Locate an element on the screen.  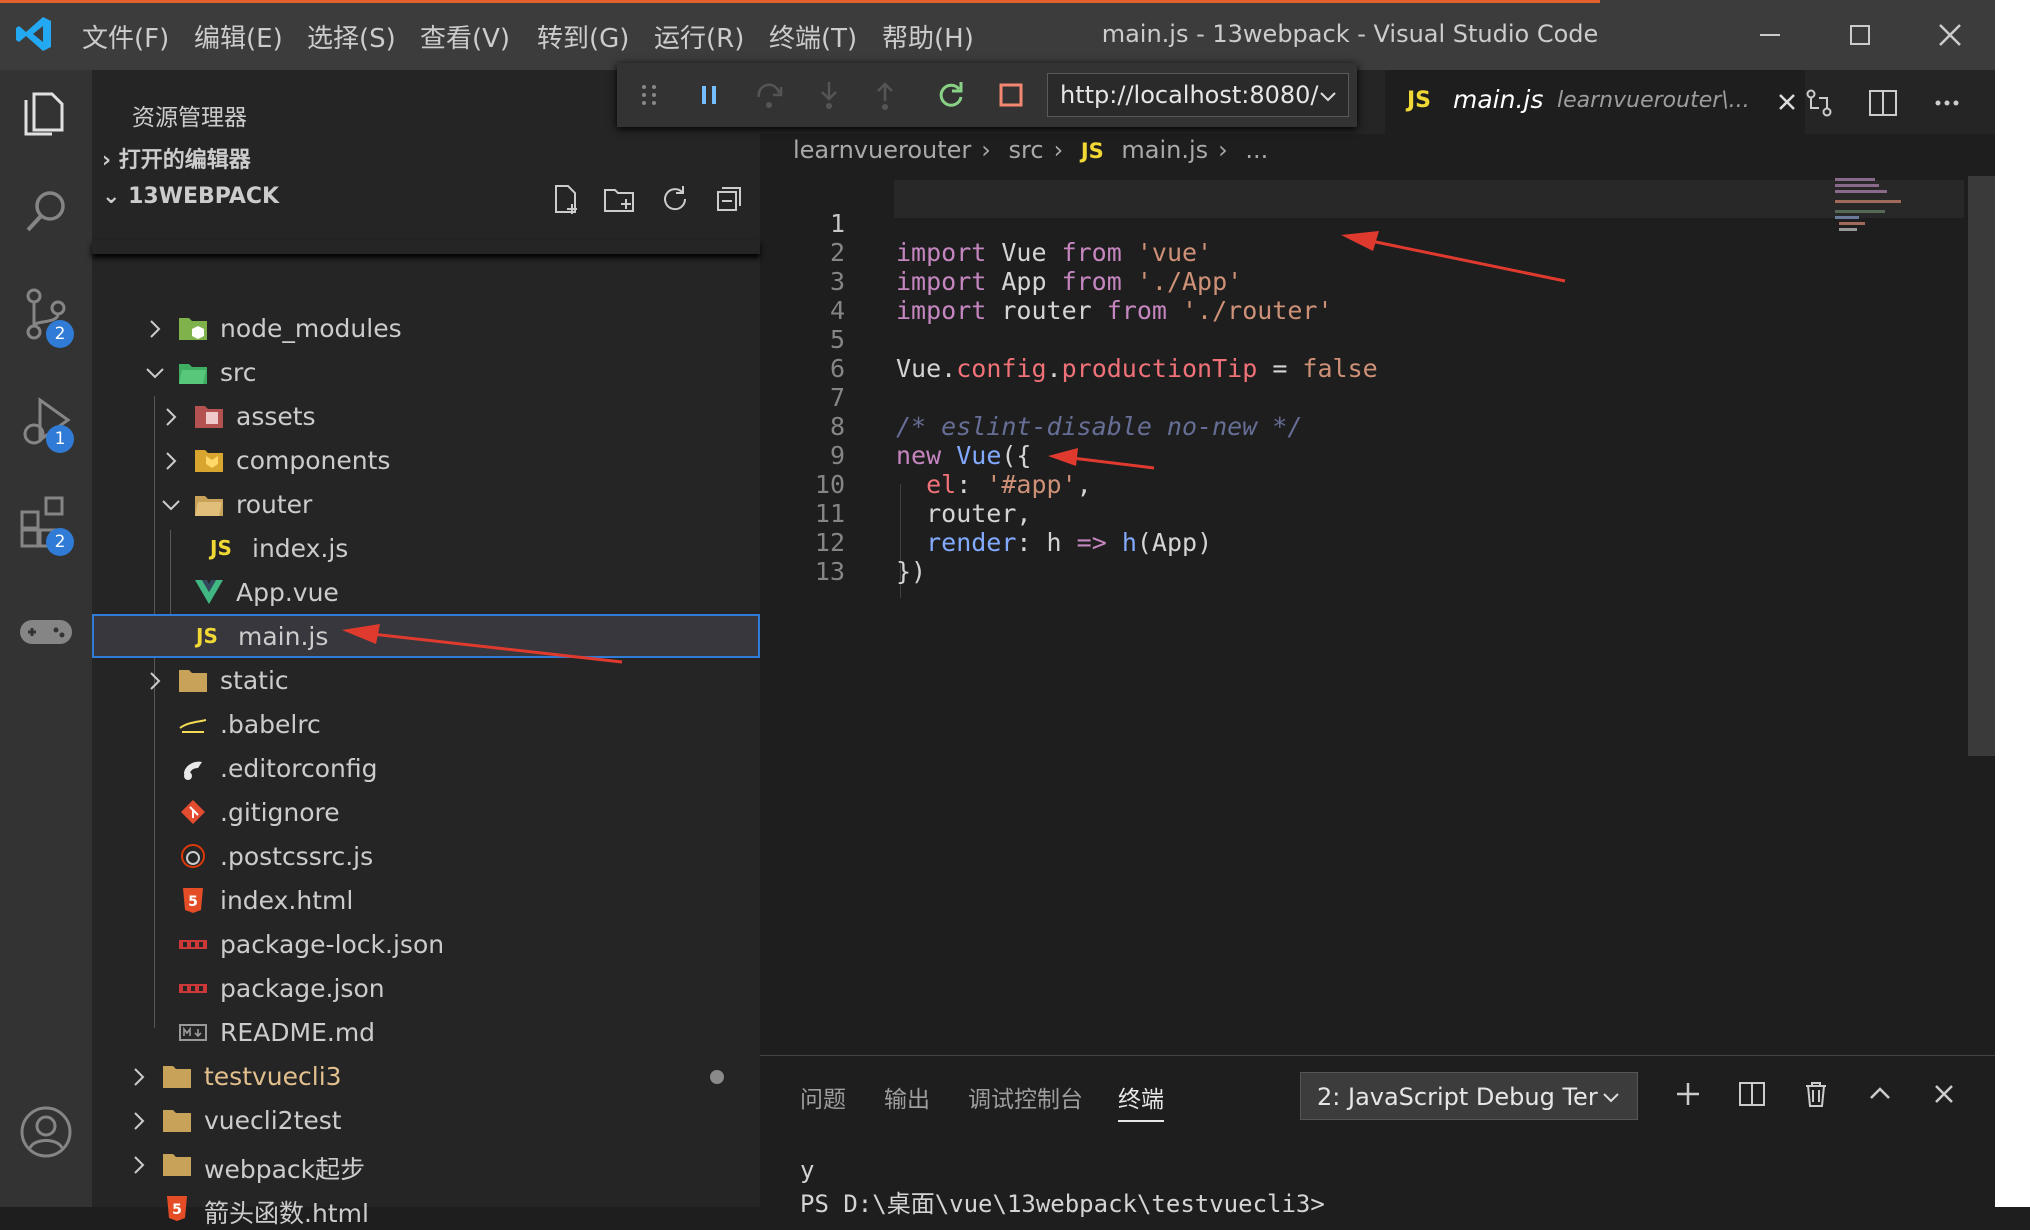
minimap is located at coordinates (1895, 206).